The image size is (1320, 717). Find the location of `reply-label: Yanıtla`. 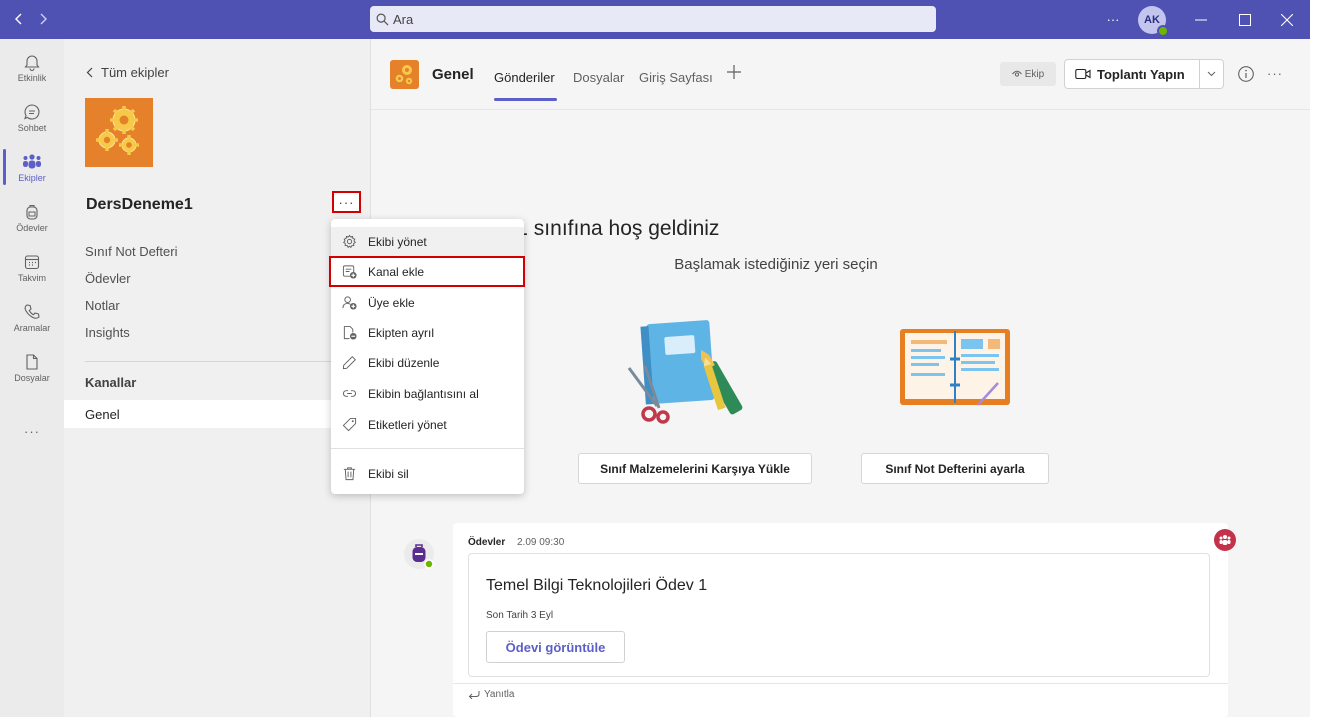

reply-label: Yanıtla is located at coordinates (499, 694).